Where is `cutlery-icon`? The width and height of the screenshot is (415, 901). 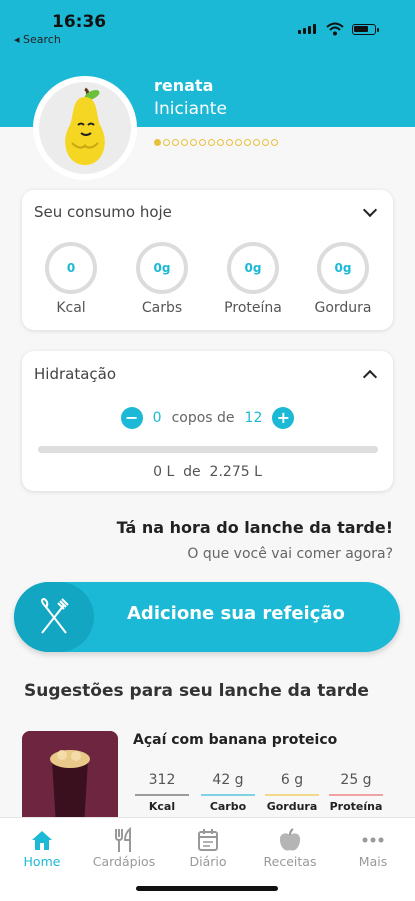
cutlery-icon is located at coordinates (123, 839).